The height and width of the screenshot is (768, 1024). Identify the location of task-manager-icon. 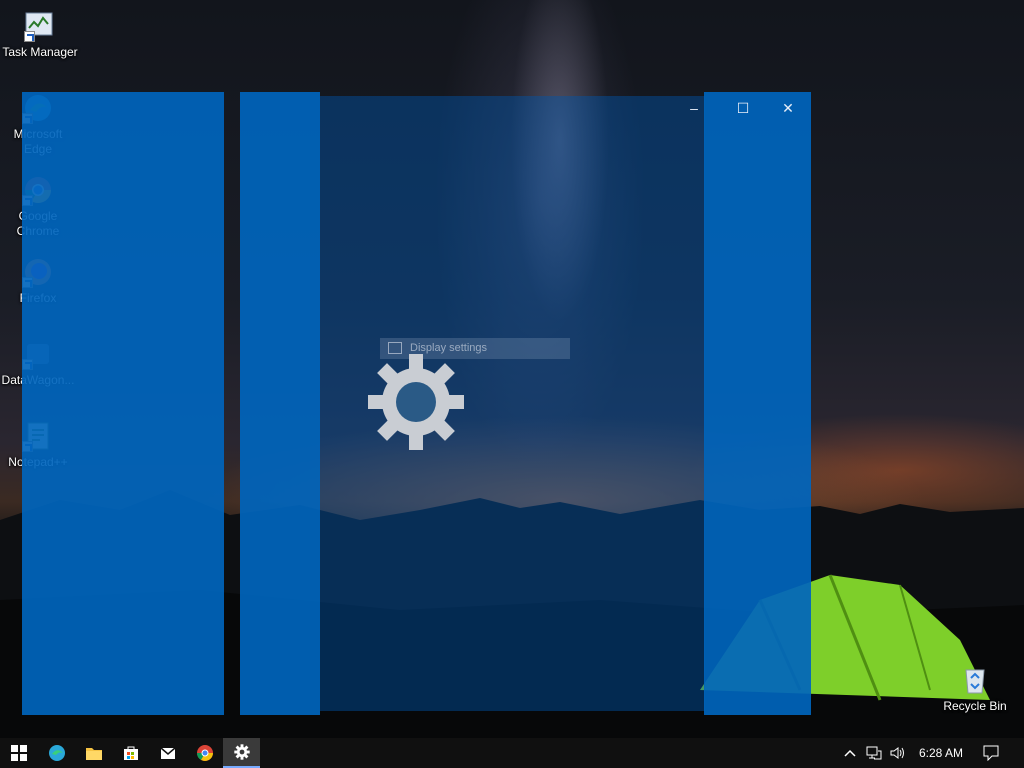
(40, 26).